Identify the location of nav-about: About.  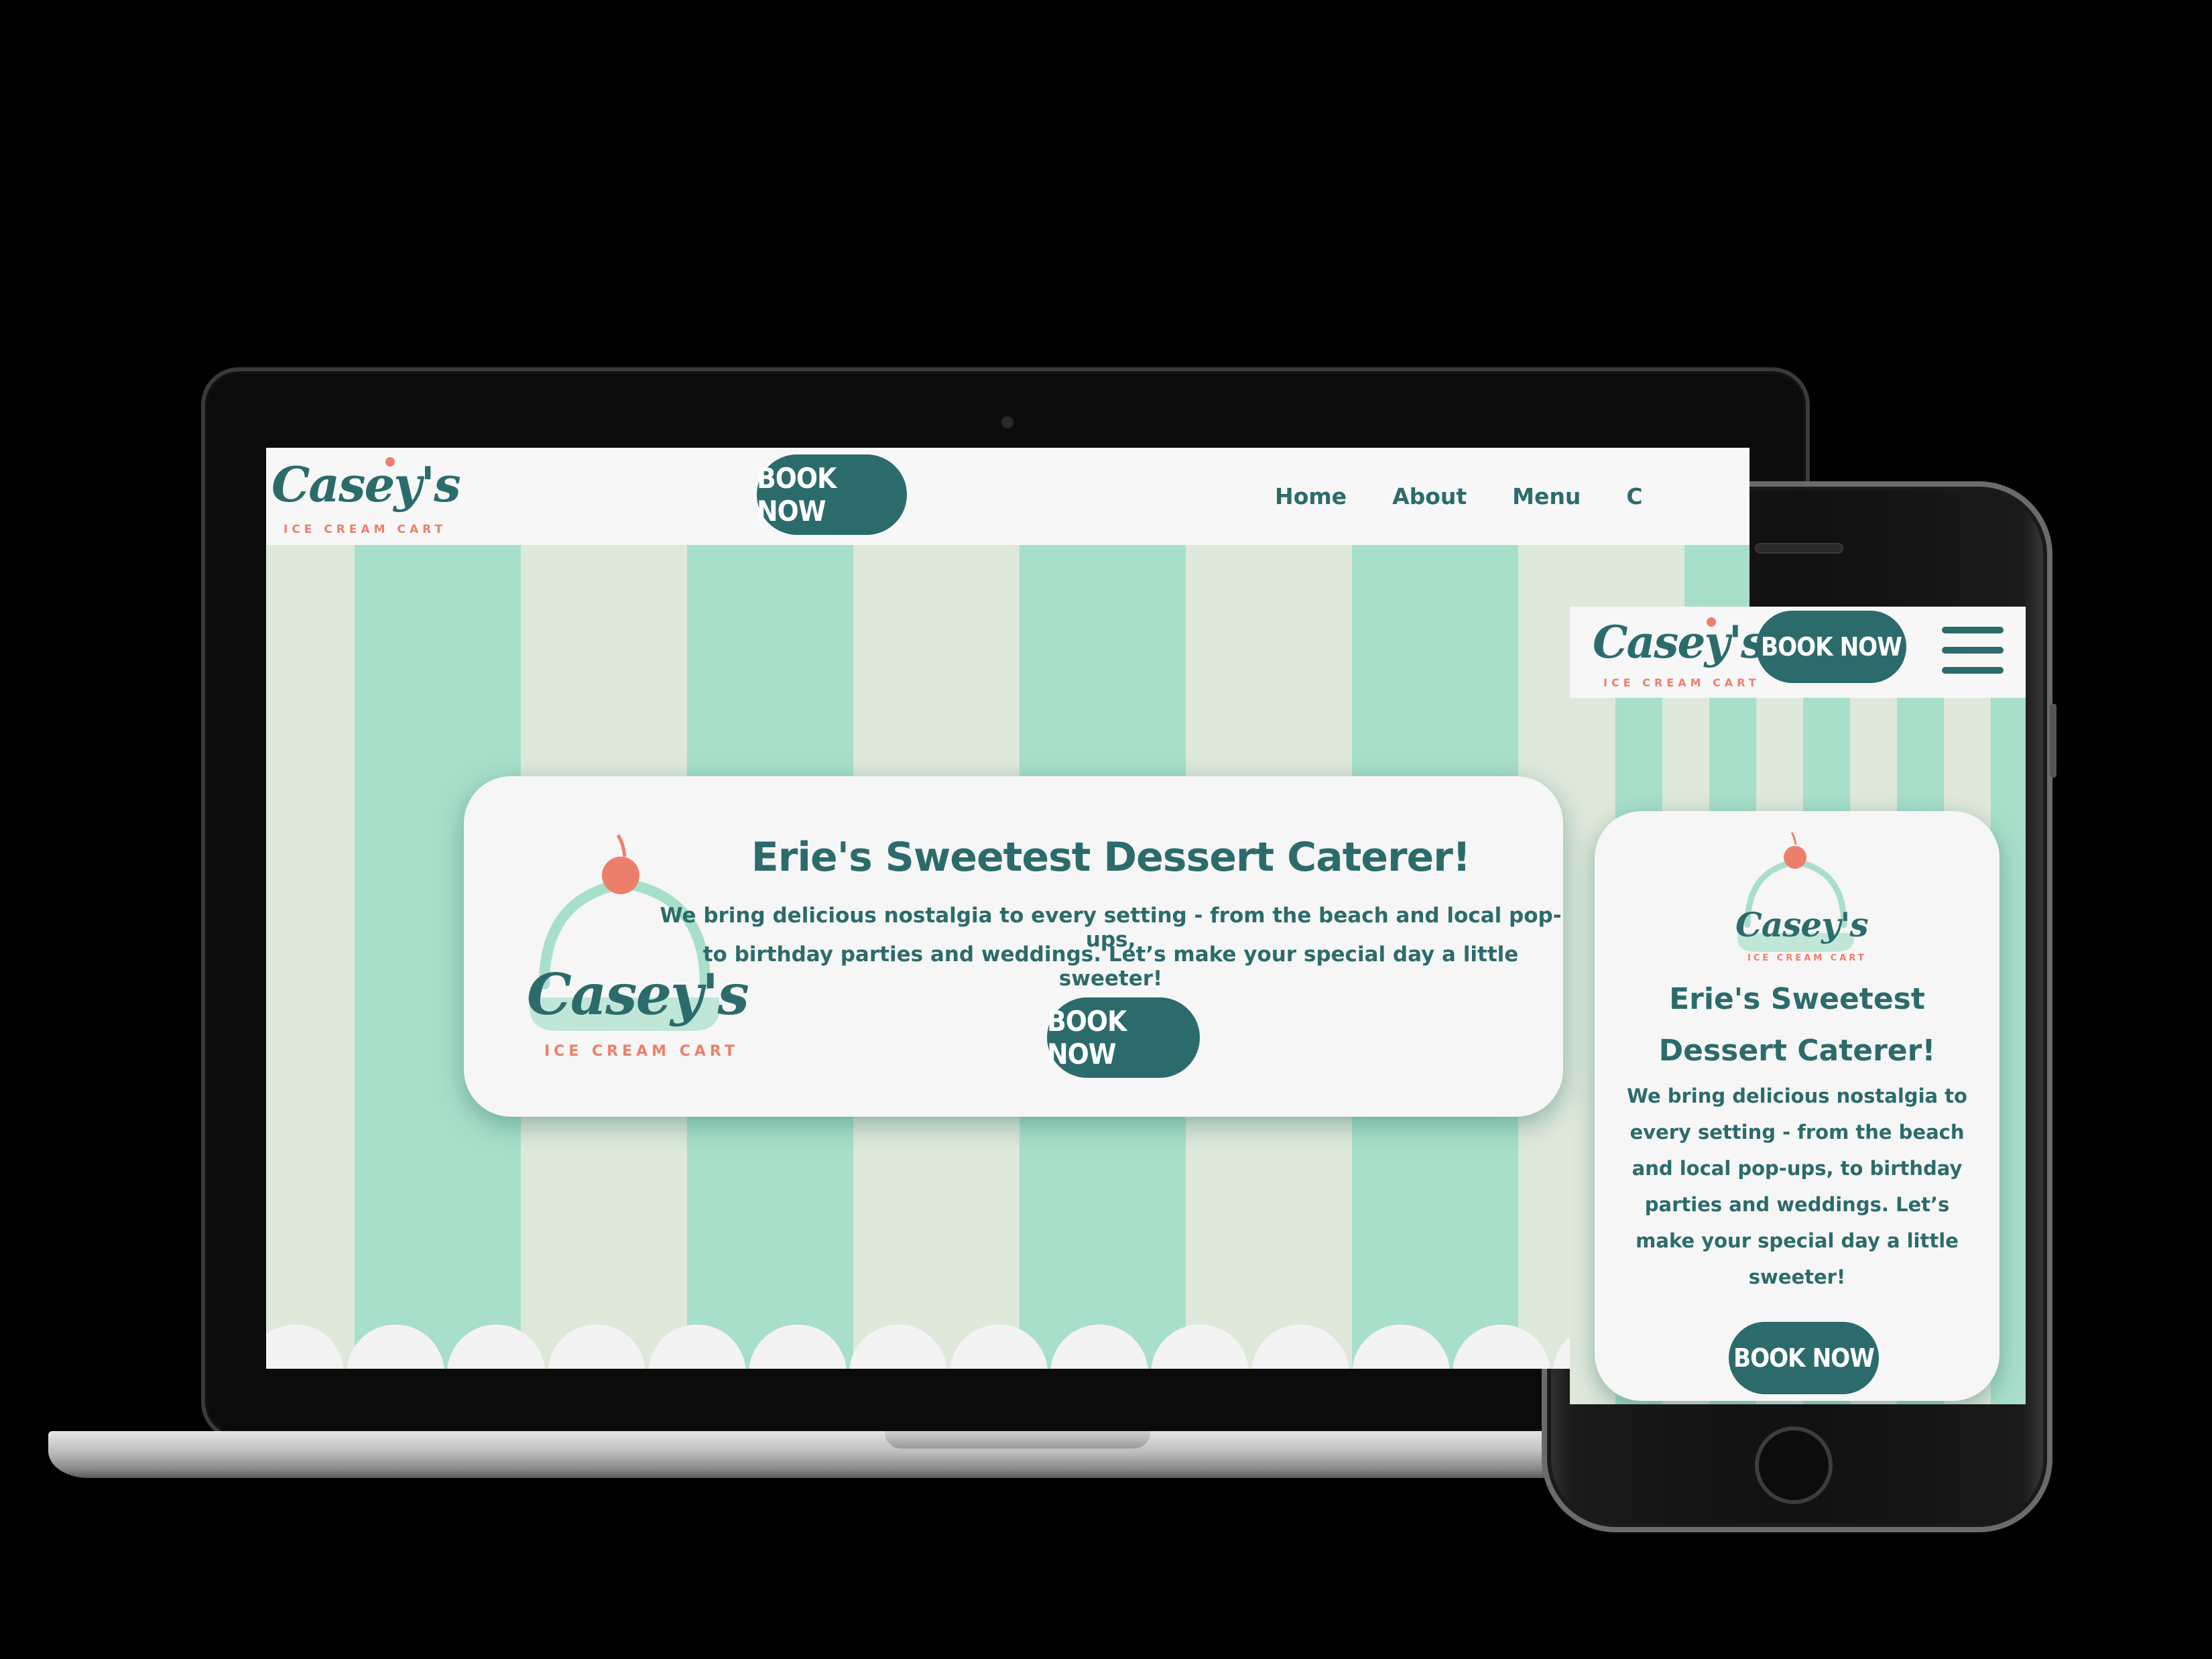
(1429, 496).